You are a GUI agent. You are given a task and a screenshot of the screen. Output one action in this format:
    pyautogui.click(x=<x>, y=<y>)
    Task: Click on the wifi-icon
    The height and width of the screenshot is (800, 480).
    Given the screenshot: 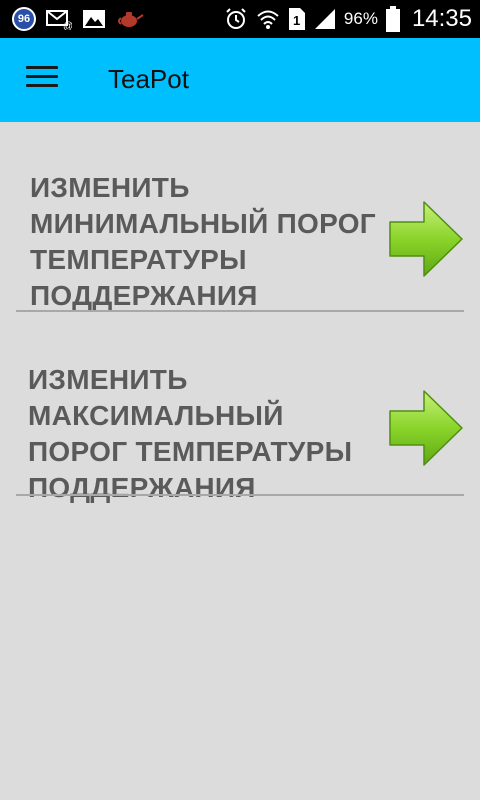 What is the action you would take?
    pyautogui.click(x=268, y=19)
    